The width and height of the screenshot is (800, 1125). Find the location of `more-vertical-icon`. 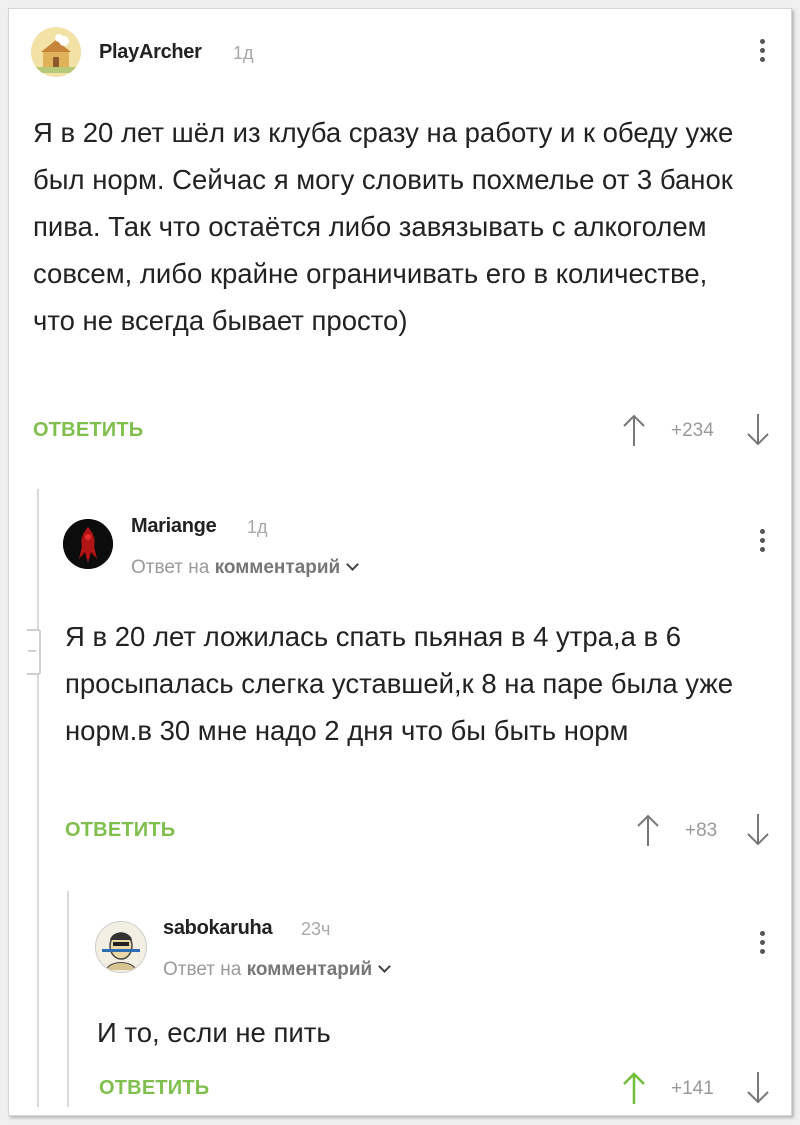

more-vertical-icon is located at coordinates (763, 944).